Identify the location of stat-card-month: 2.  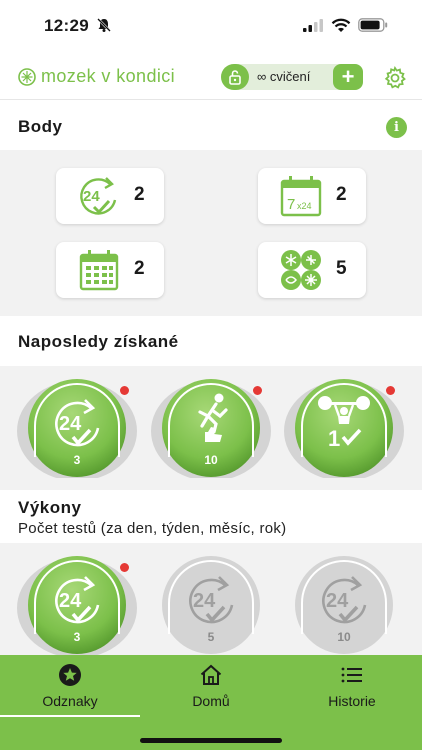
(110, 270).